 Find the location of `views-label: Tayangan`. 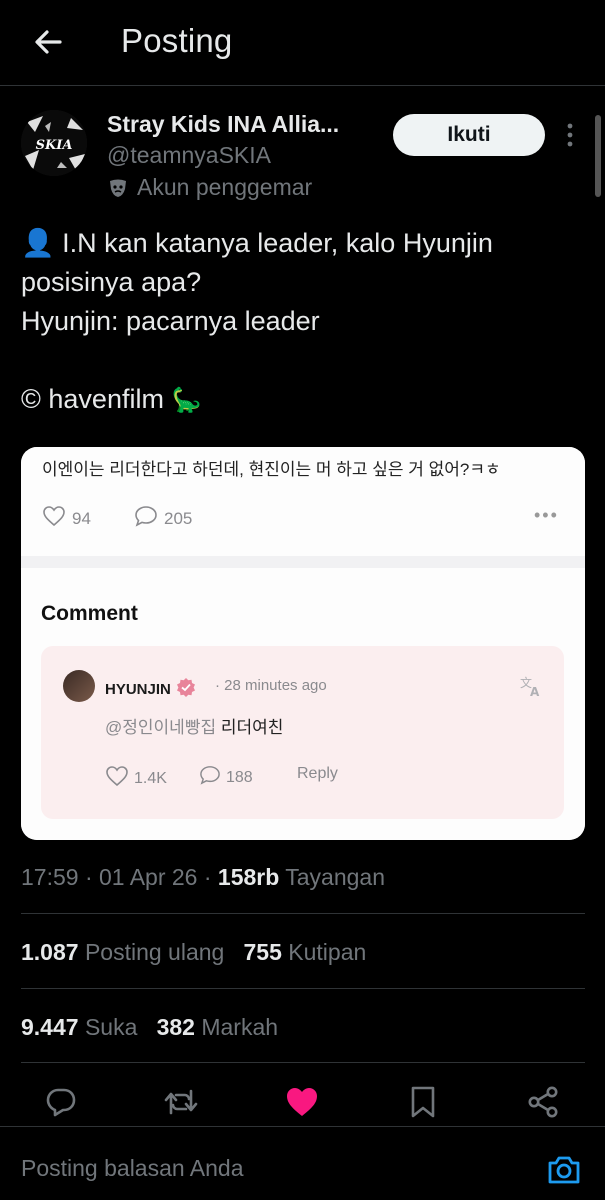

views-label: Tayangan is located at coordinates (335, 877).